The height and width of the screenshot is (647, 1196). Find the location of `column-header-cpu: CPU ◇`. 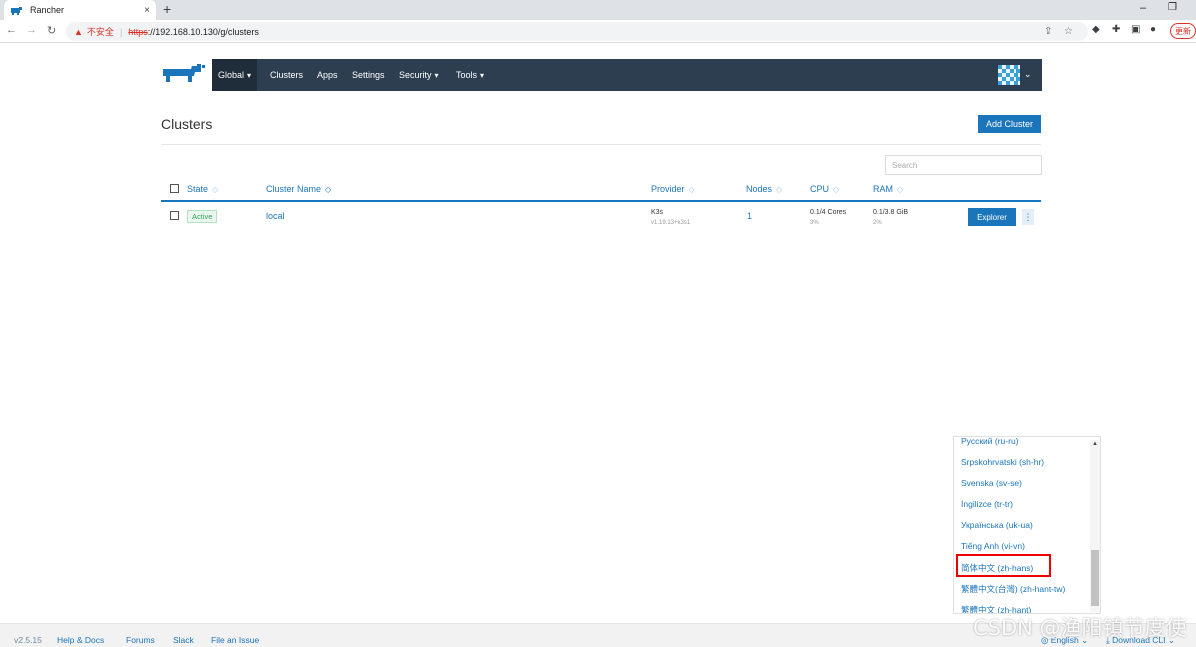

column-header-cpu: CPU ◇ is located at coordinates (824, 189).